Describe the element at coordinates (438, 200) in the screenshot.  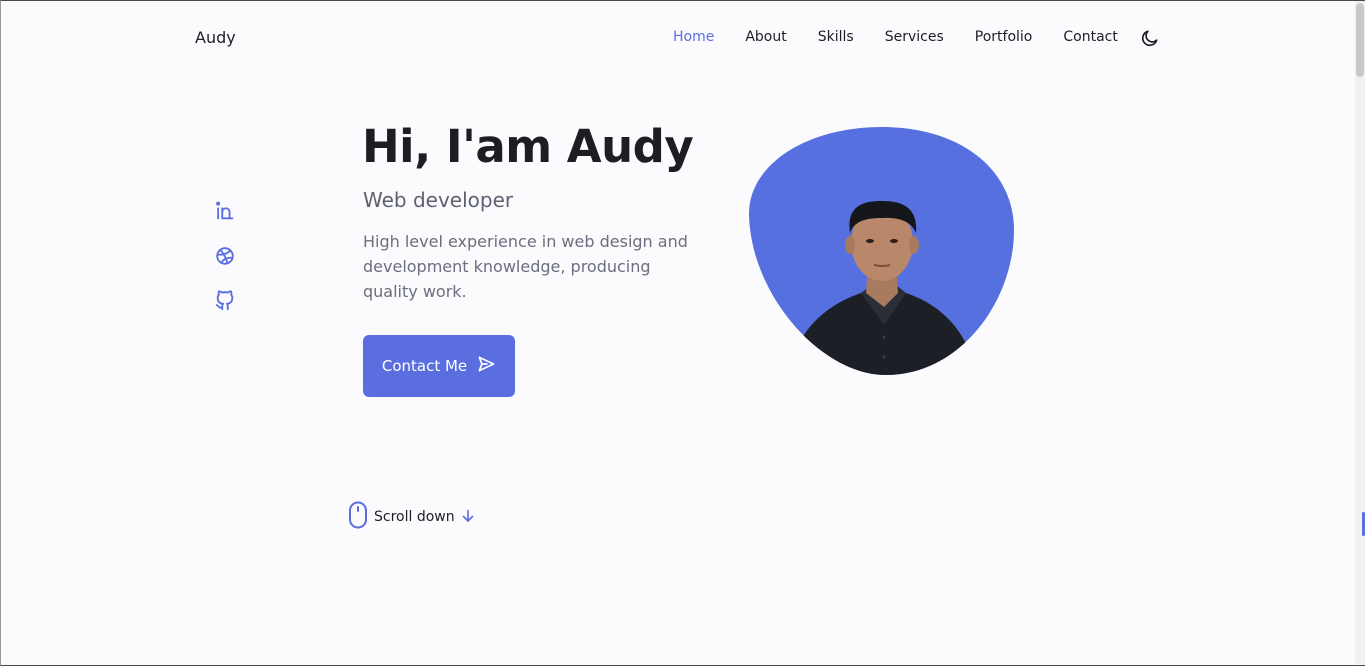
I see `hero-subtitle: Web developer` at that location.